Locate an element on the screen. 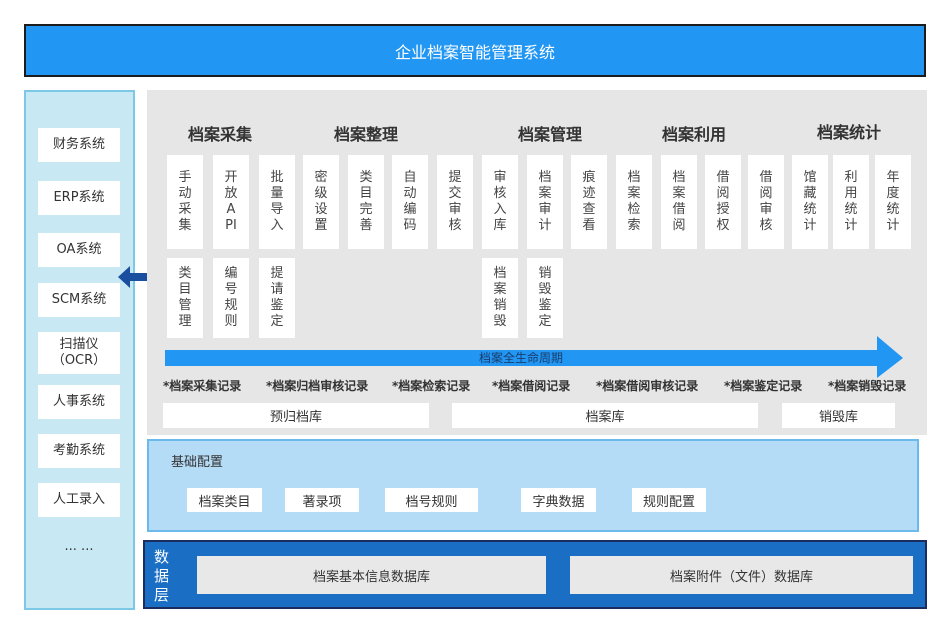  function-box: 类目完善 is located at coordinates (366, 202).